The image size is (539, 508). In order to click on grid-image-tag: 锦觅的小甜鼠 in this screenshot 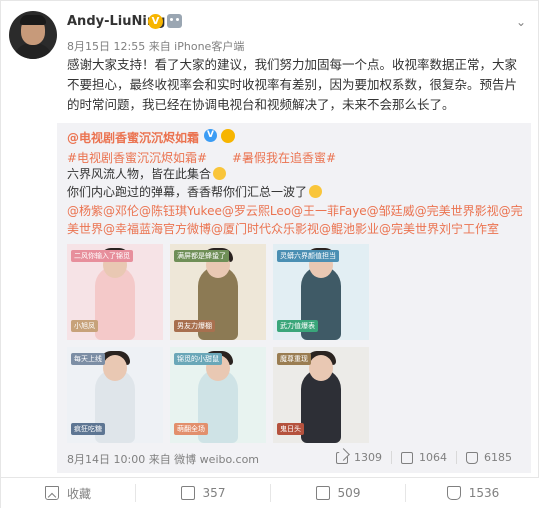, I will do `click(198, 359)`.